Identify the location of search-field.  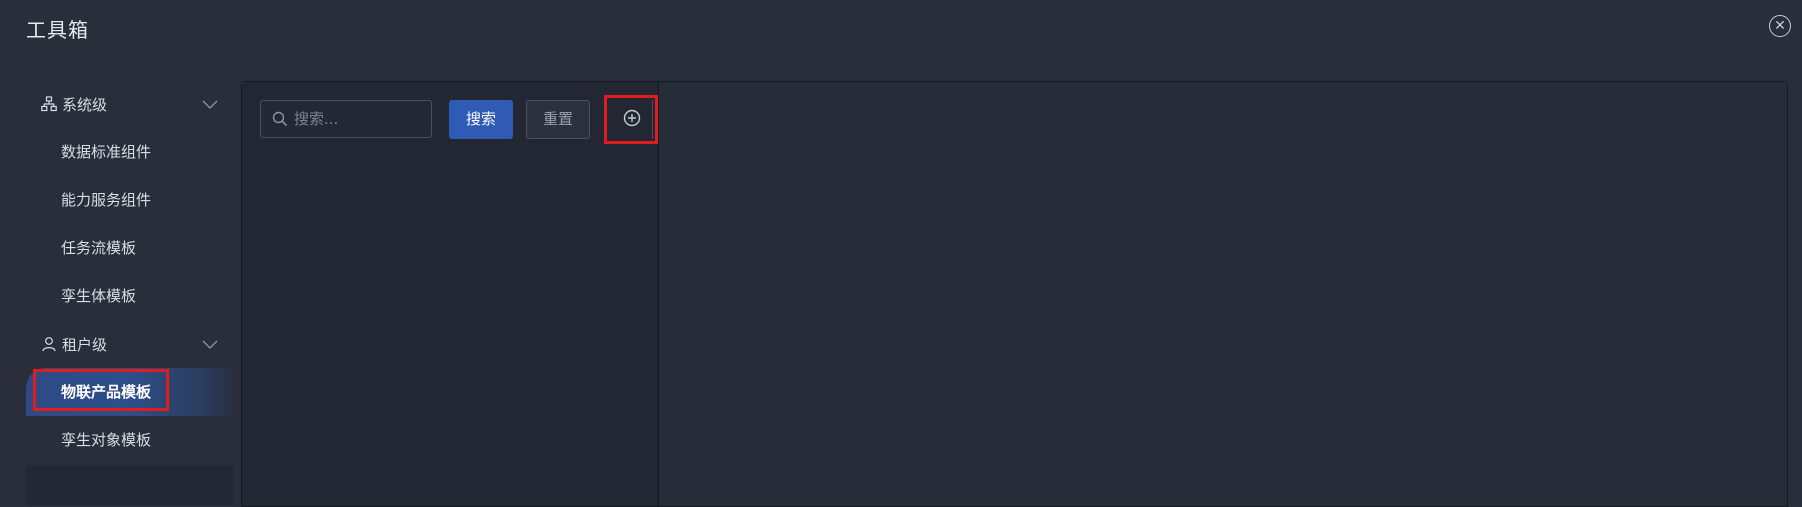
(346, 119).